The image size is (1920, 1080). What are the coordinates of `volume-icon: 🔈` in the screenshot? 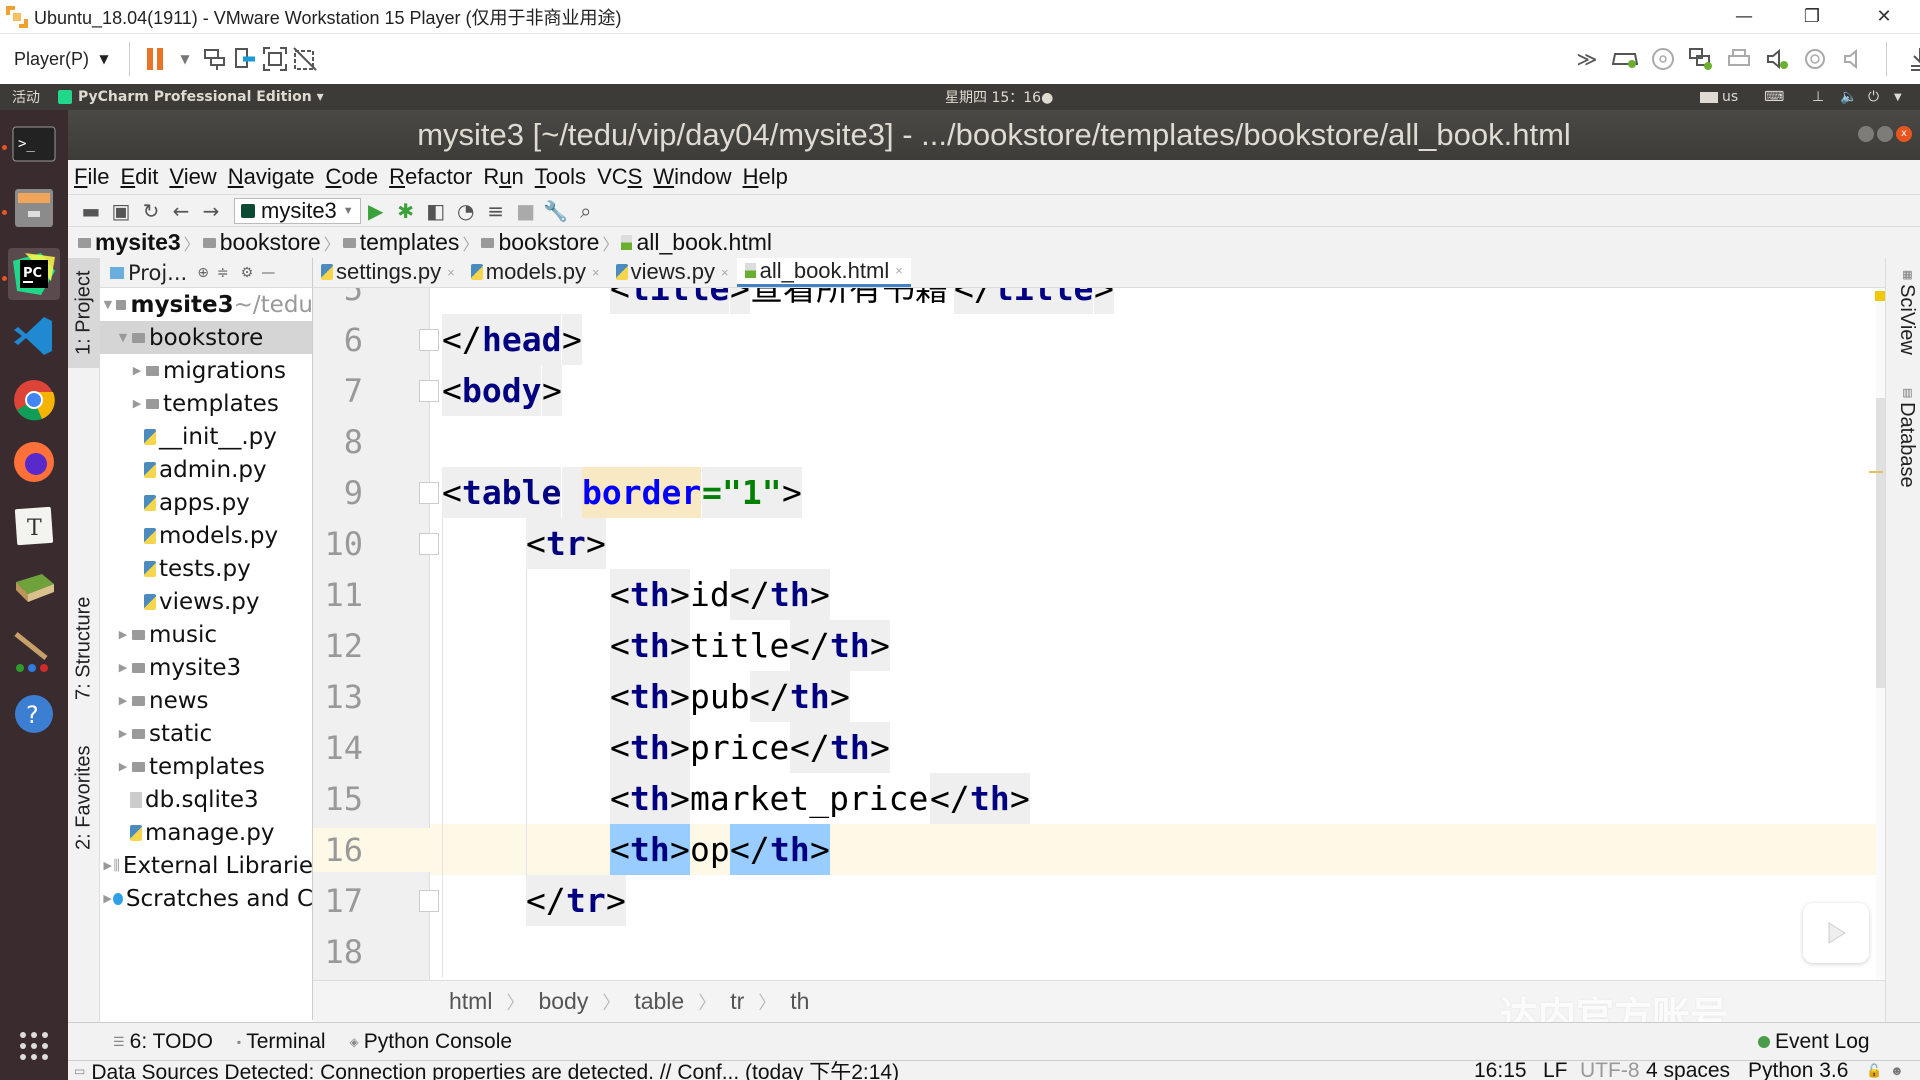 It's located at (1848, 97).